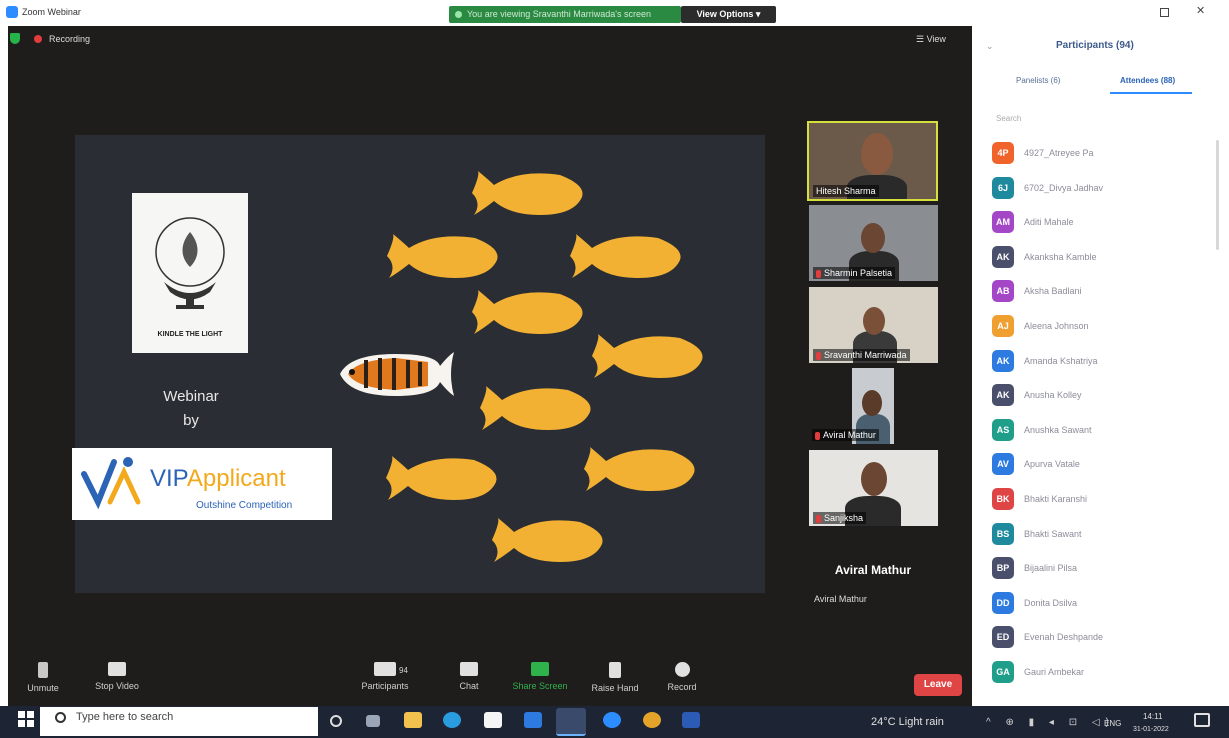 This screenshot has width=1229, height=738. I want to click on chat-label: Chat, so click(469, 686).